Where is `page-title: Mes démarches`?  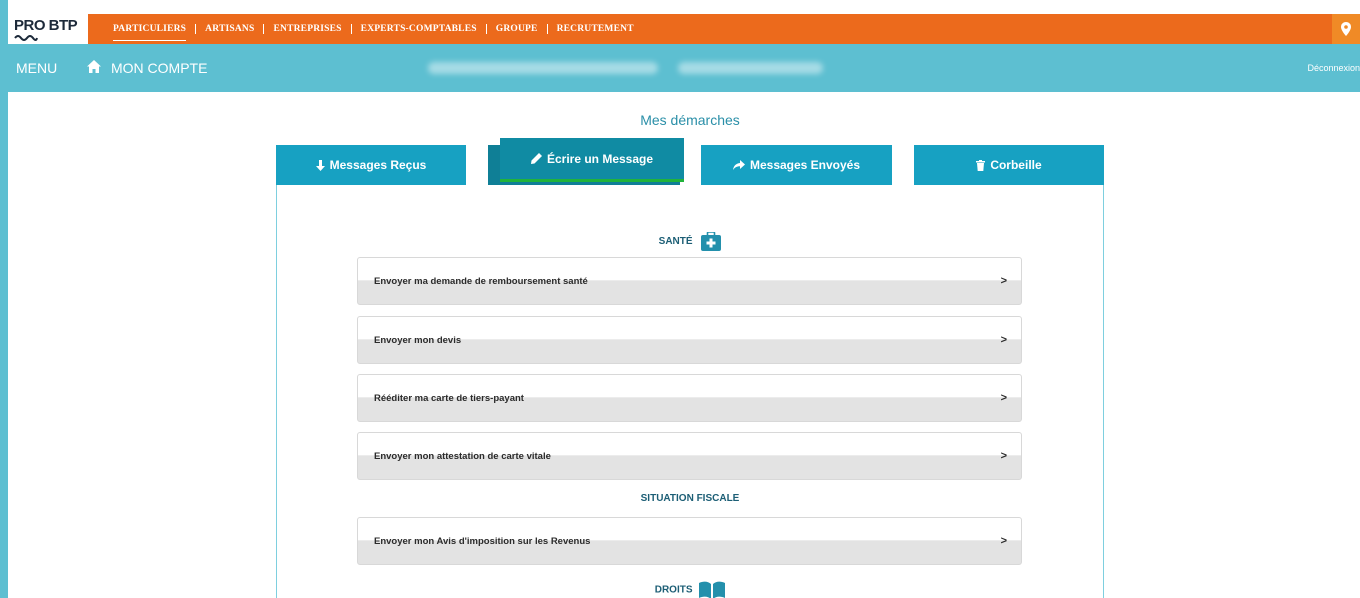 page-title: Mes démarches is located at coordinates (690, 120).